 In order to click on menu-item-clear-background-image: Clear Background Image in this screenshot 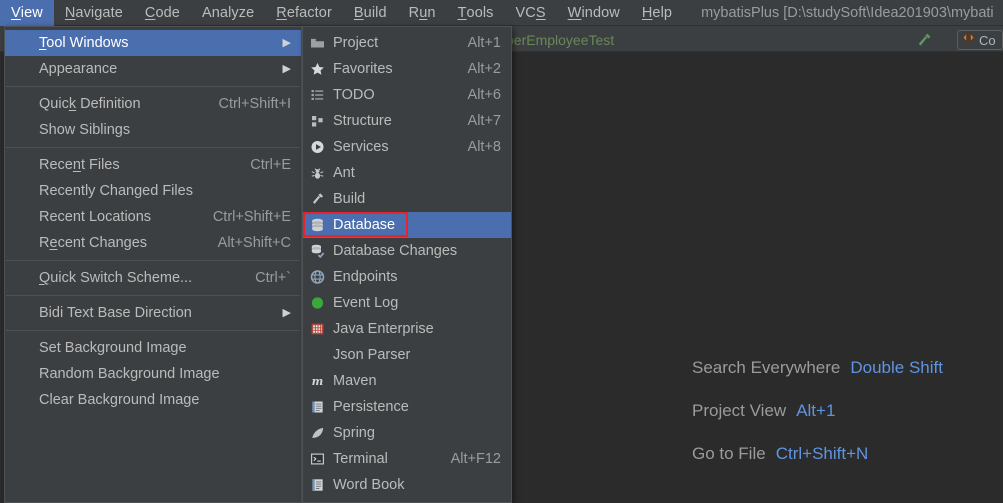, I will do `click(153, 400)`.